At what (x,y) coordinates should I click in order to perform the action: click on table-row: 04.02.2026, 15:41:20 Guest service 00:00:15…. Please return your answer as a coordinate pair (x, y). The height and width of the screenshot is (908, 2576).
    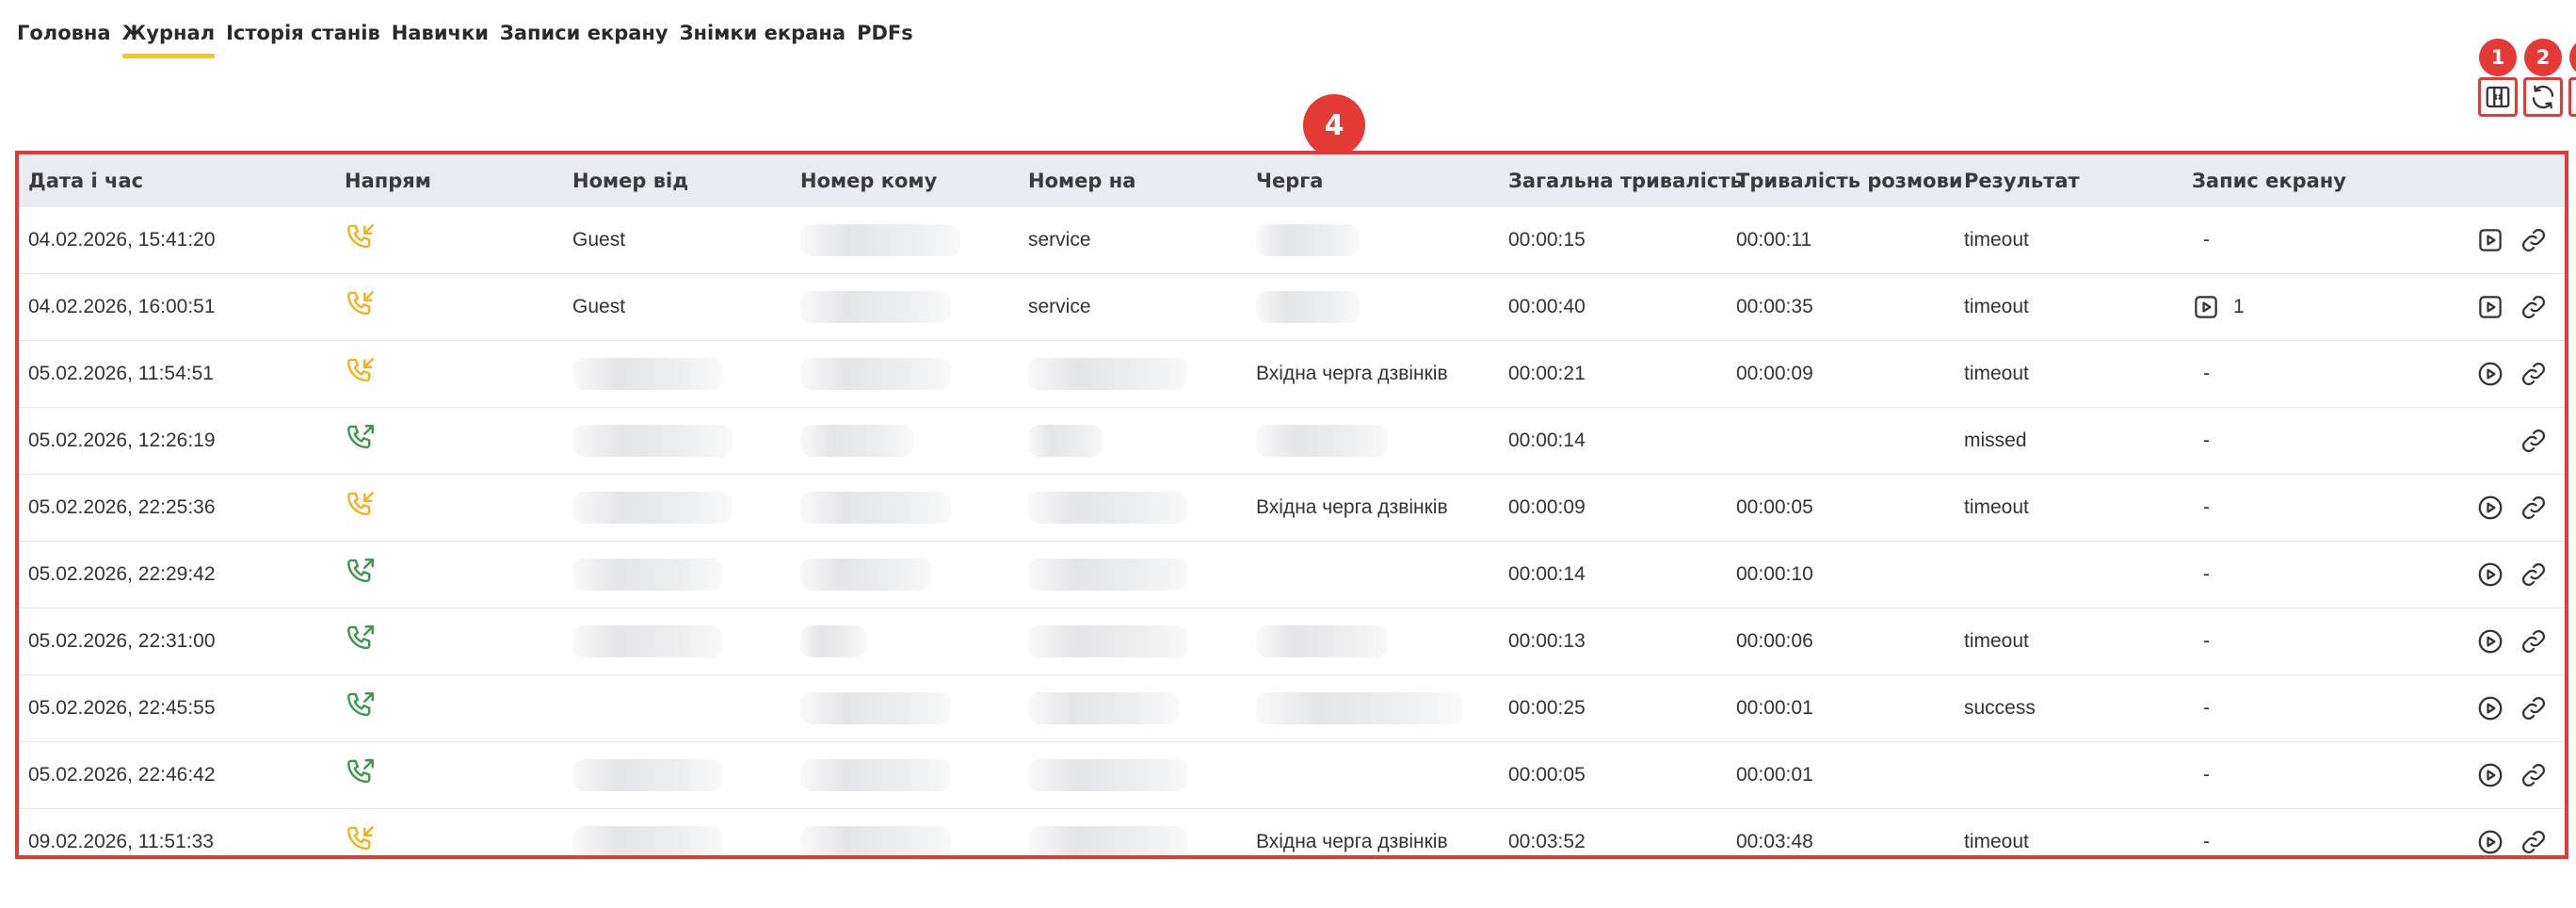
    Looking at the image, I should click on (1292, 240).